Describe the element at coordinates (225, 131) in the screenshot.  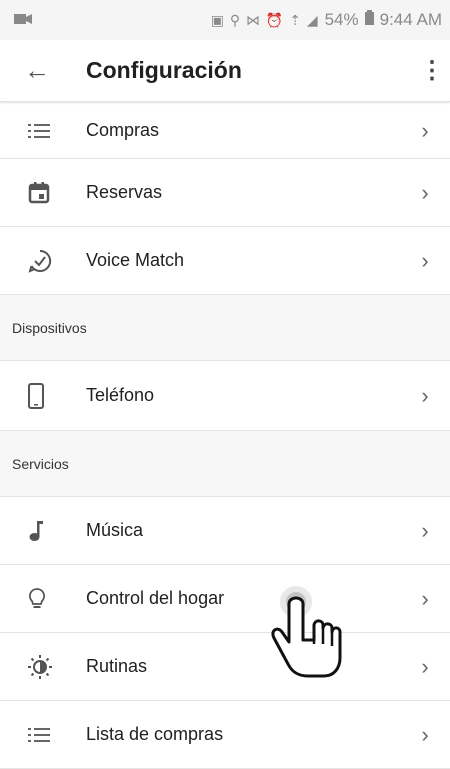
I see `list-item-compras: Compras ›` at that location.